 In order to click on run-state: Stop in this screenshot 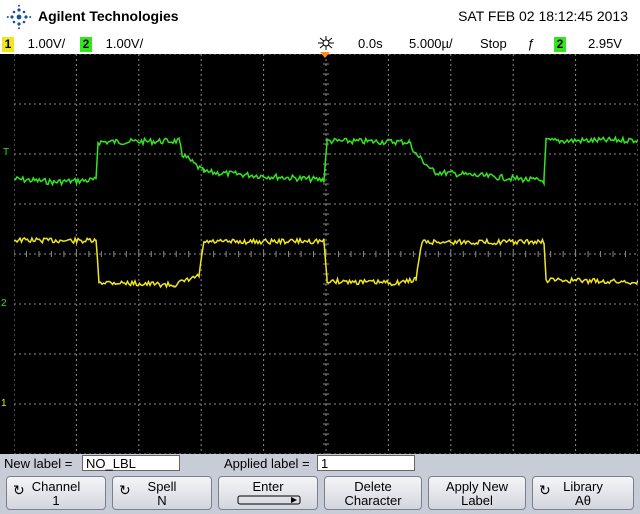, I will do `click(493, 43)`.